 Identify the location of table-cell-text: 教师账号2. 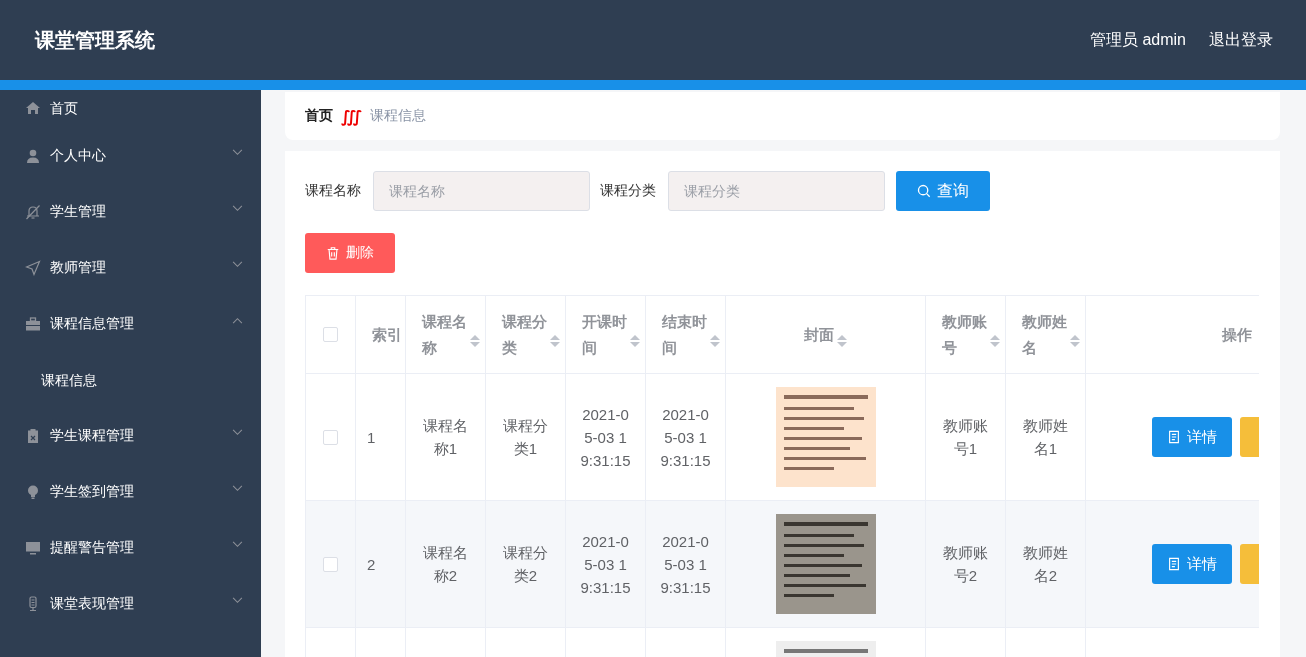
(965, 564).